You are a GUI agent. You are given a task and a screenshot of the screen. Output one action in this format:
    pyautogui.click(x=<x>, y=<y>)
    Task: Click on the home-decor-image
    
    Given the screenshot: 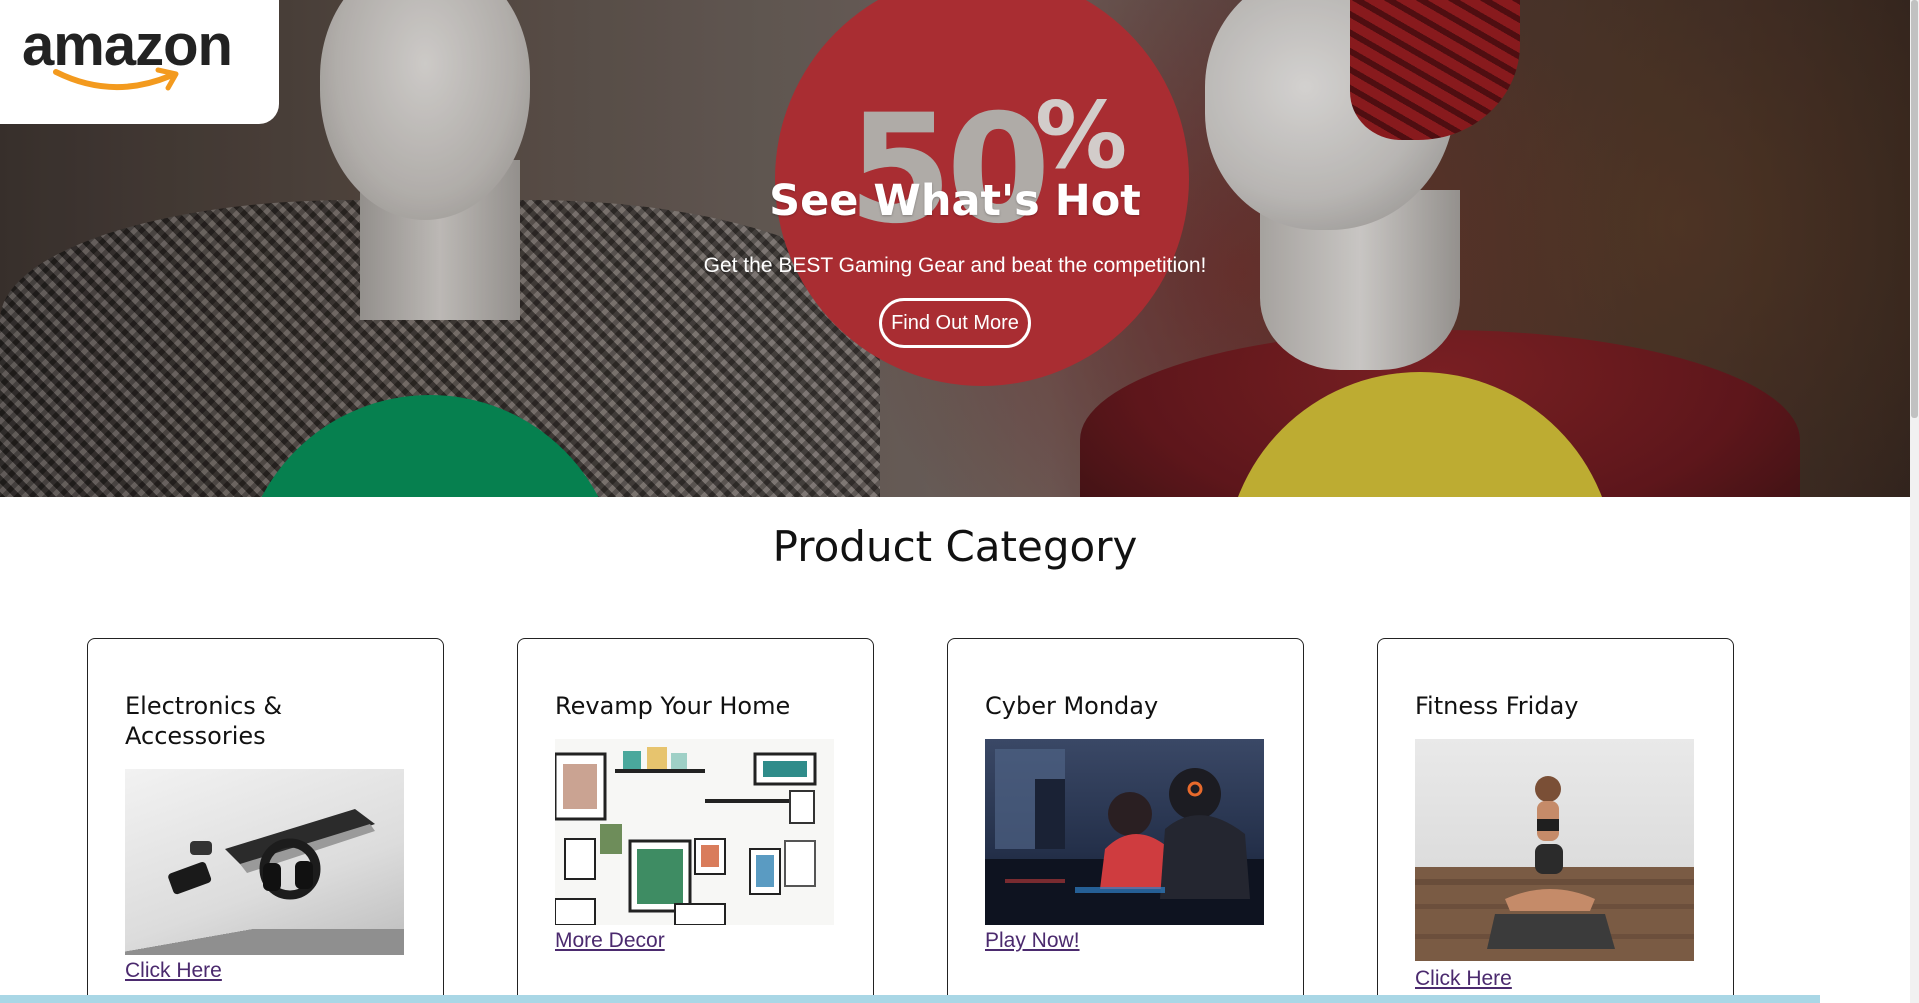 What is the action you would take?
    pyautogui.click(x=694, y=832)
    